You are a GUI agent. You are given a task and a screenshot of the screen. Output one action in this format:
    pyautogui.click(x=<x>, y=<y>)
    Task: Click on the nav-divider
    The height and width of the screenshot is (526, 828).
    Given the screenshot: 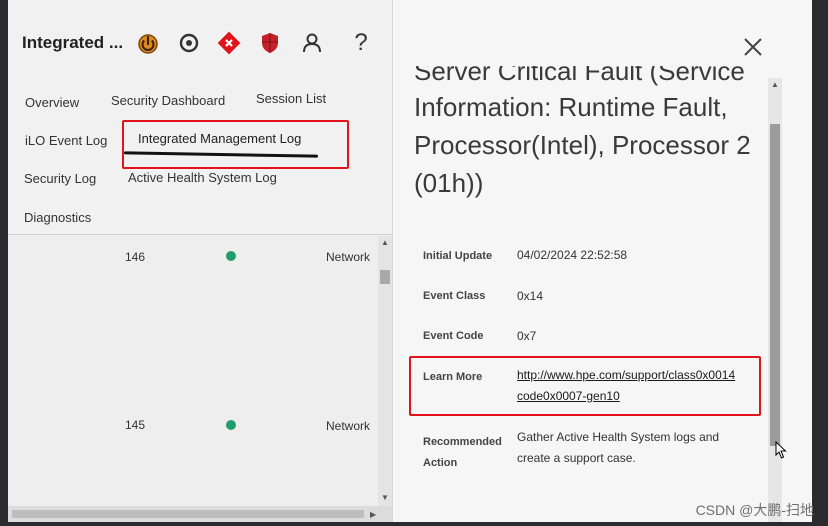 What is the action you would take?
    pyautogui.click(x=200, y=234)
    